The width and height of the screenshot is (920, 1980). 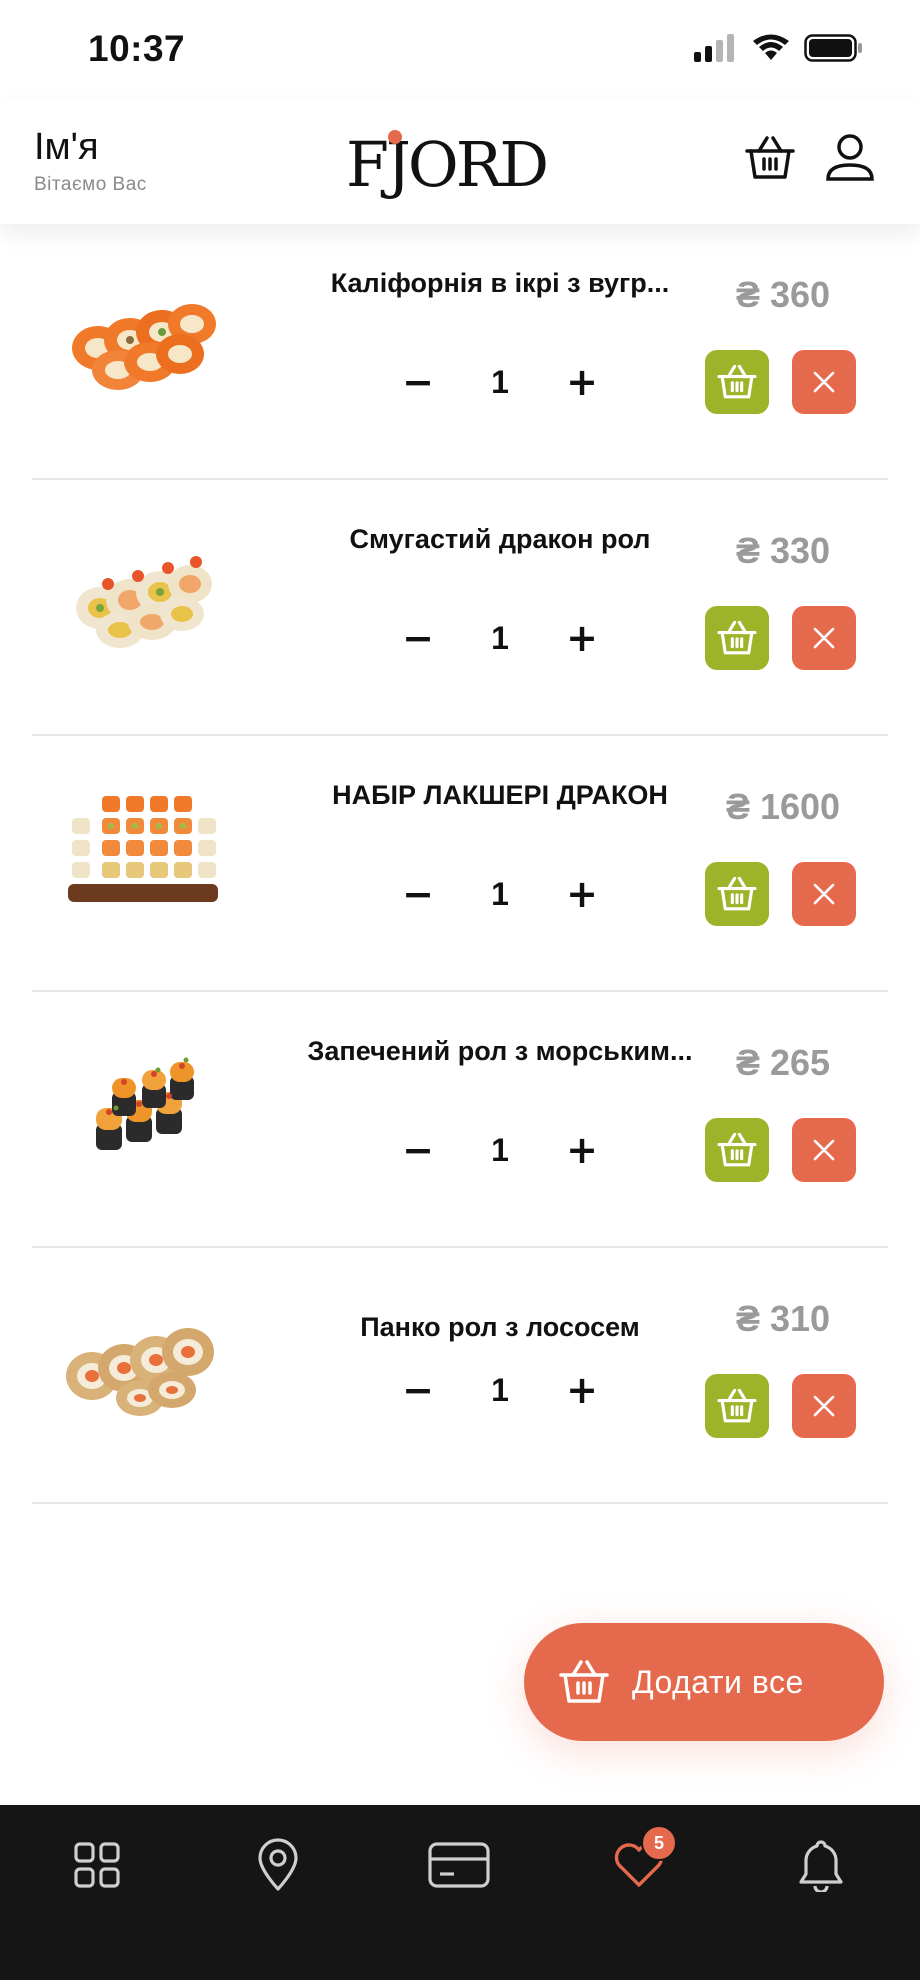 What do you see at coordinates (500, 1327) in the screenshot?
I see `product-name: Панко рол з лососем` at bounding box center [500, 1327].